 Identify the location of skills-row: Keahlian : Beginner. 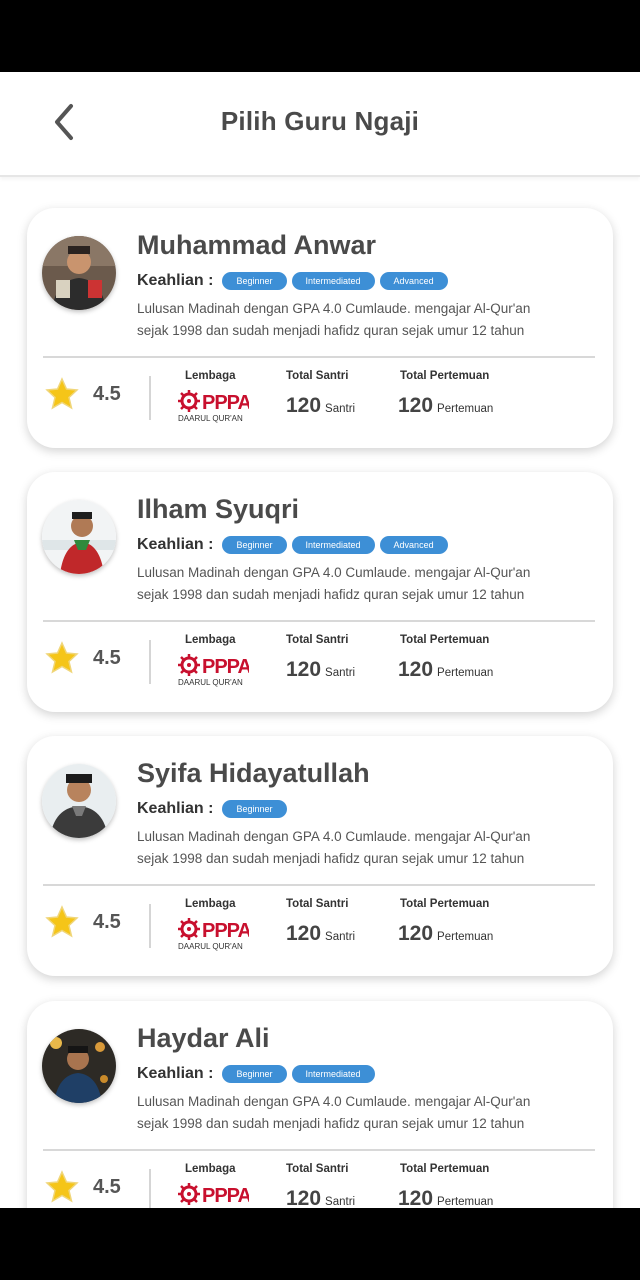
(212, 809).